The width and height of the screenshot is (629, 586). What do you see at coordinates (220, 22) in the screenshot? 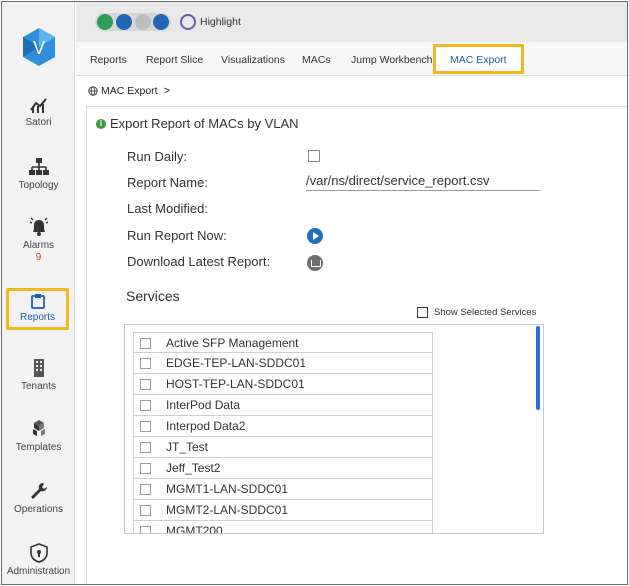
I see `highlight-label: Highlight` at bounding box center [220, 22].